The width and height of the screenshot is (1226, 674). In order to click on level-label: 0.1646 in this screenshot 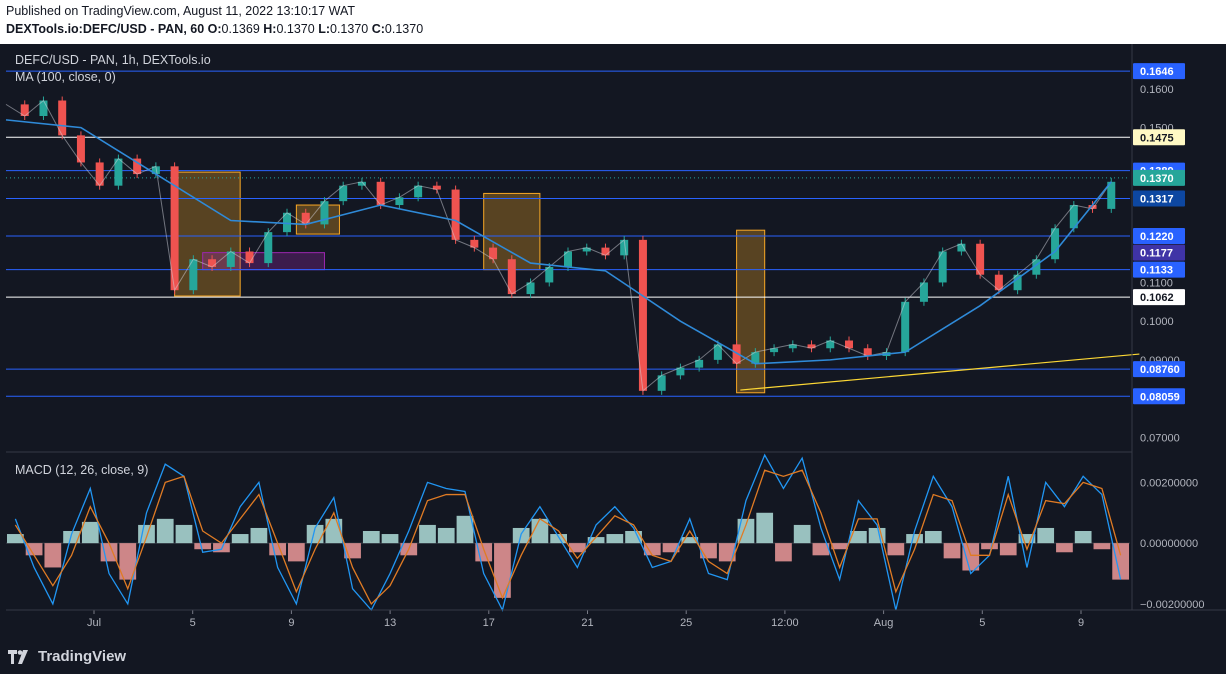, I will do `click(1157, 72)`.